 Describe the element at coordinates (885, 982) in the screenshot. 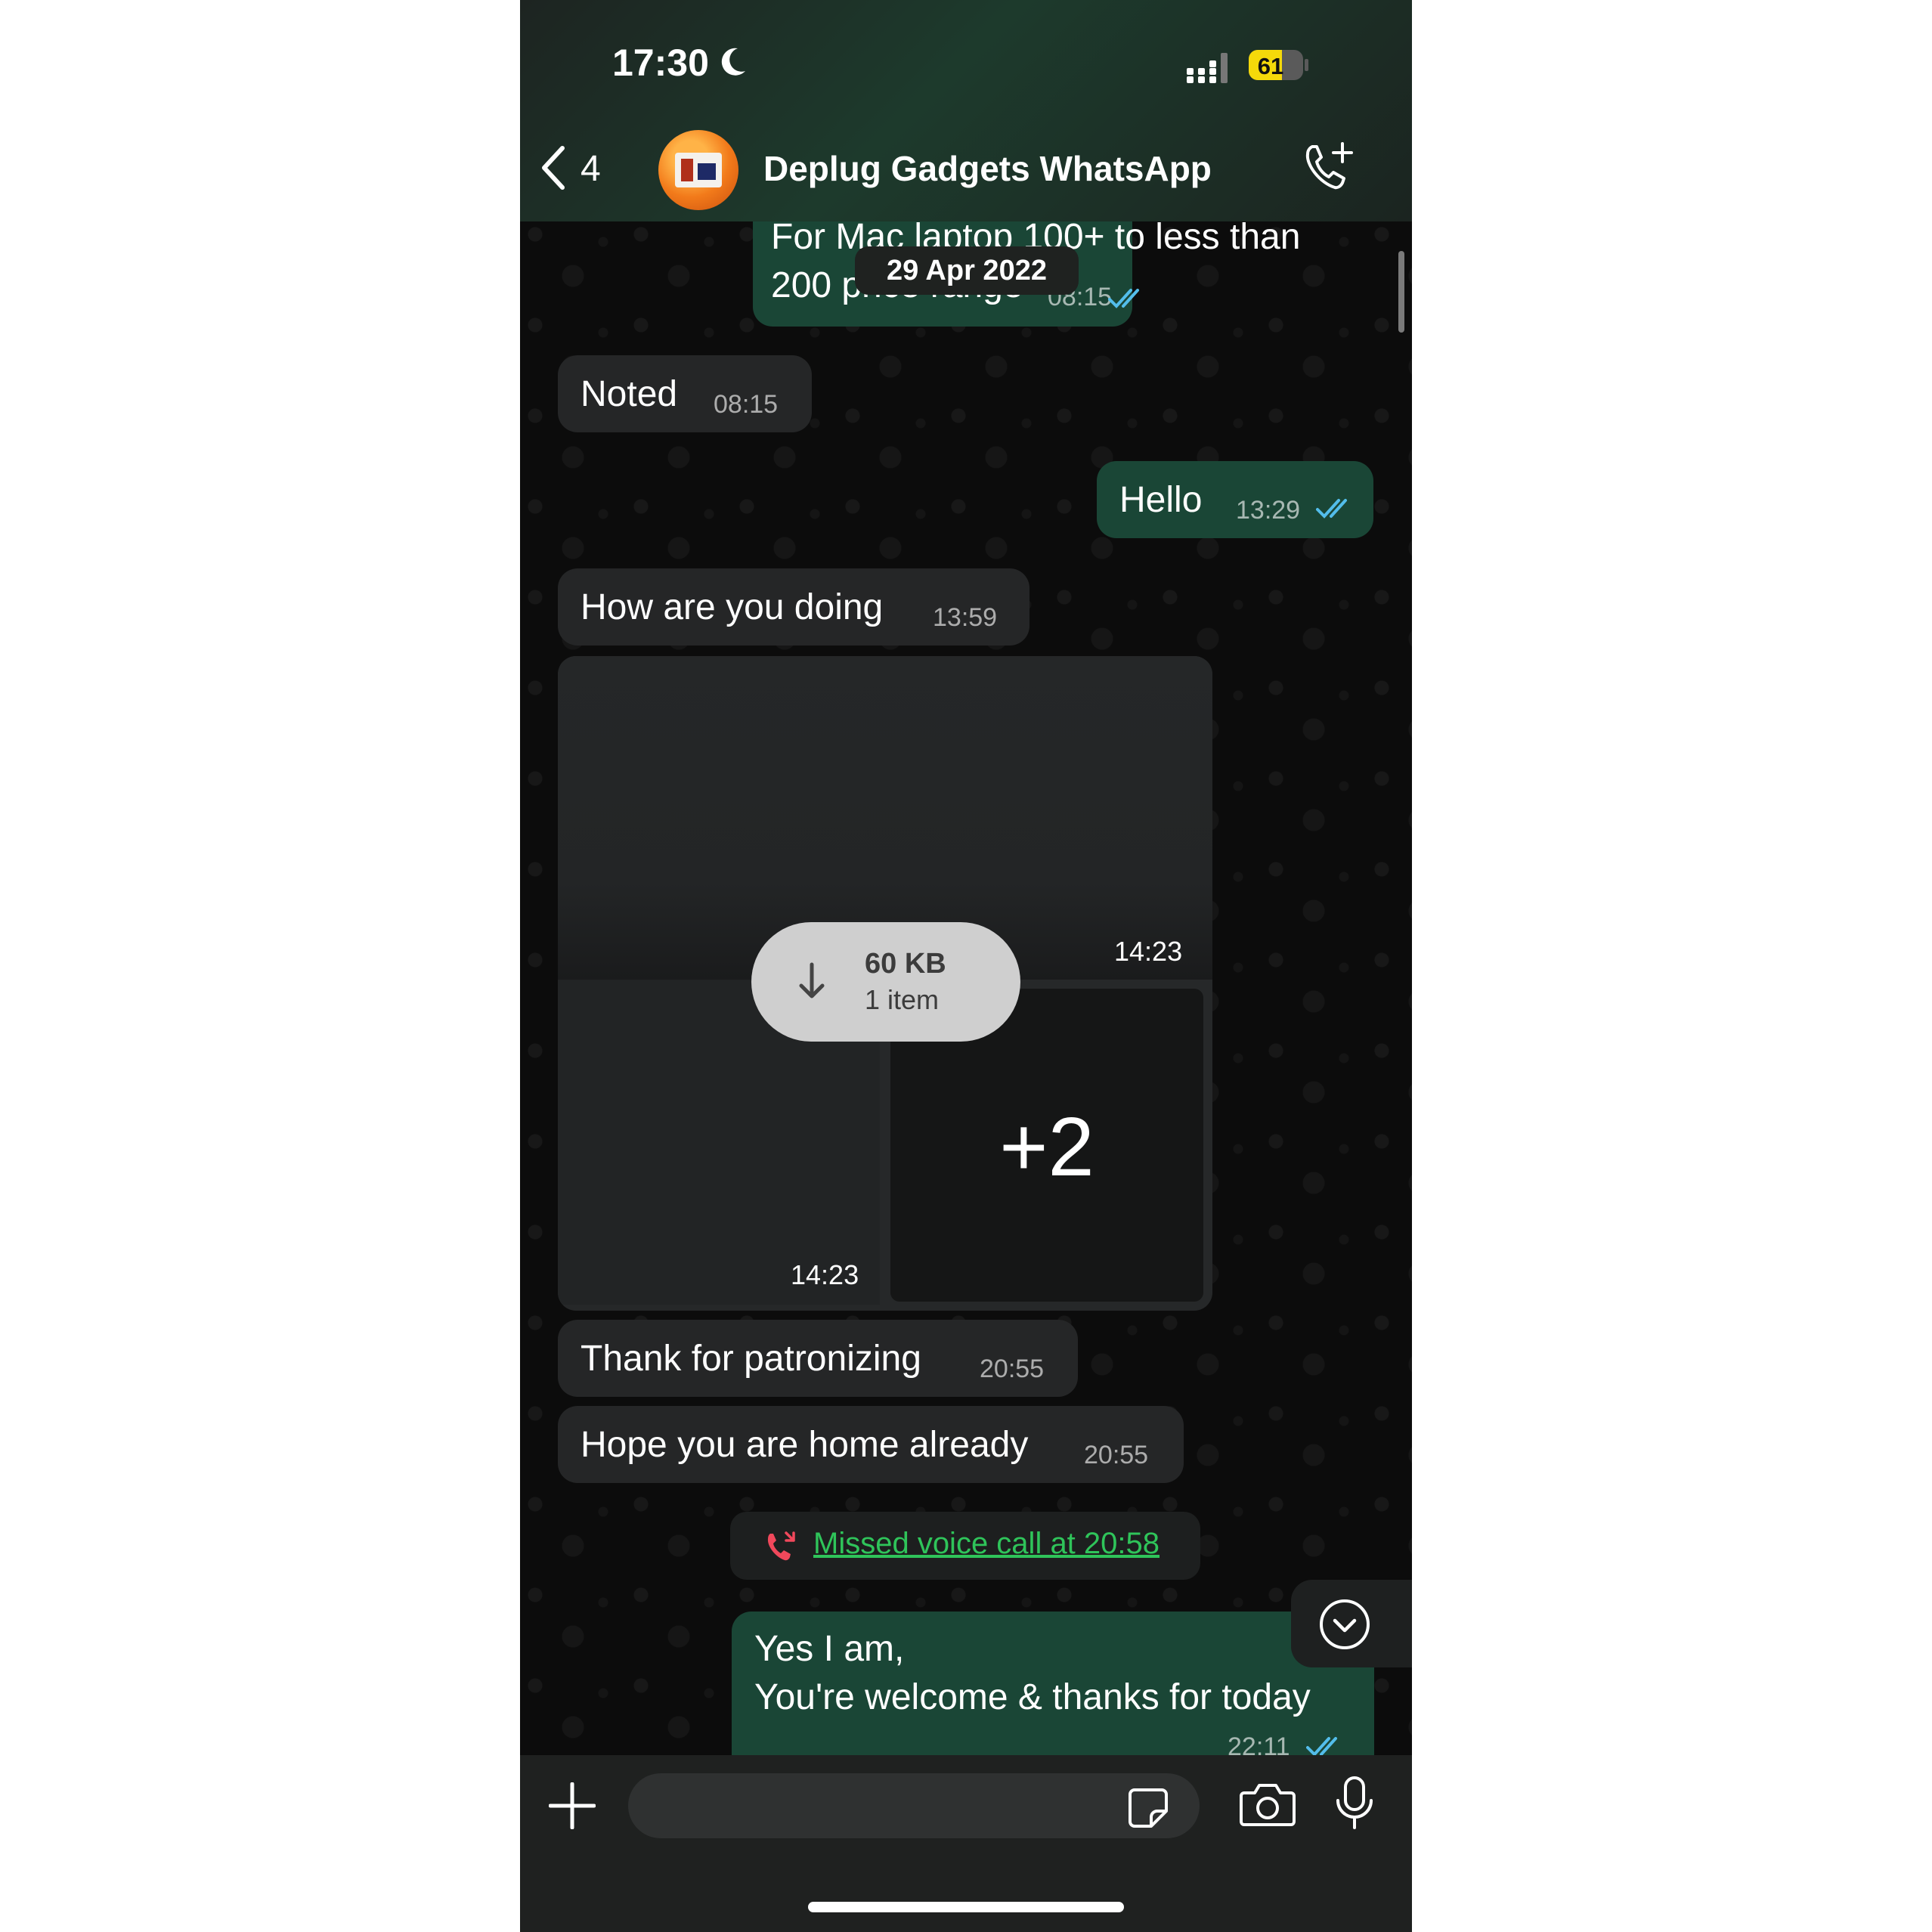

I see `download-button: 60 KB 1 item` at that location.